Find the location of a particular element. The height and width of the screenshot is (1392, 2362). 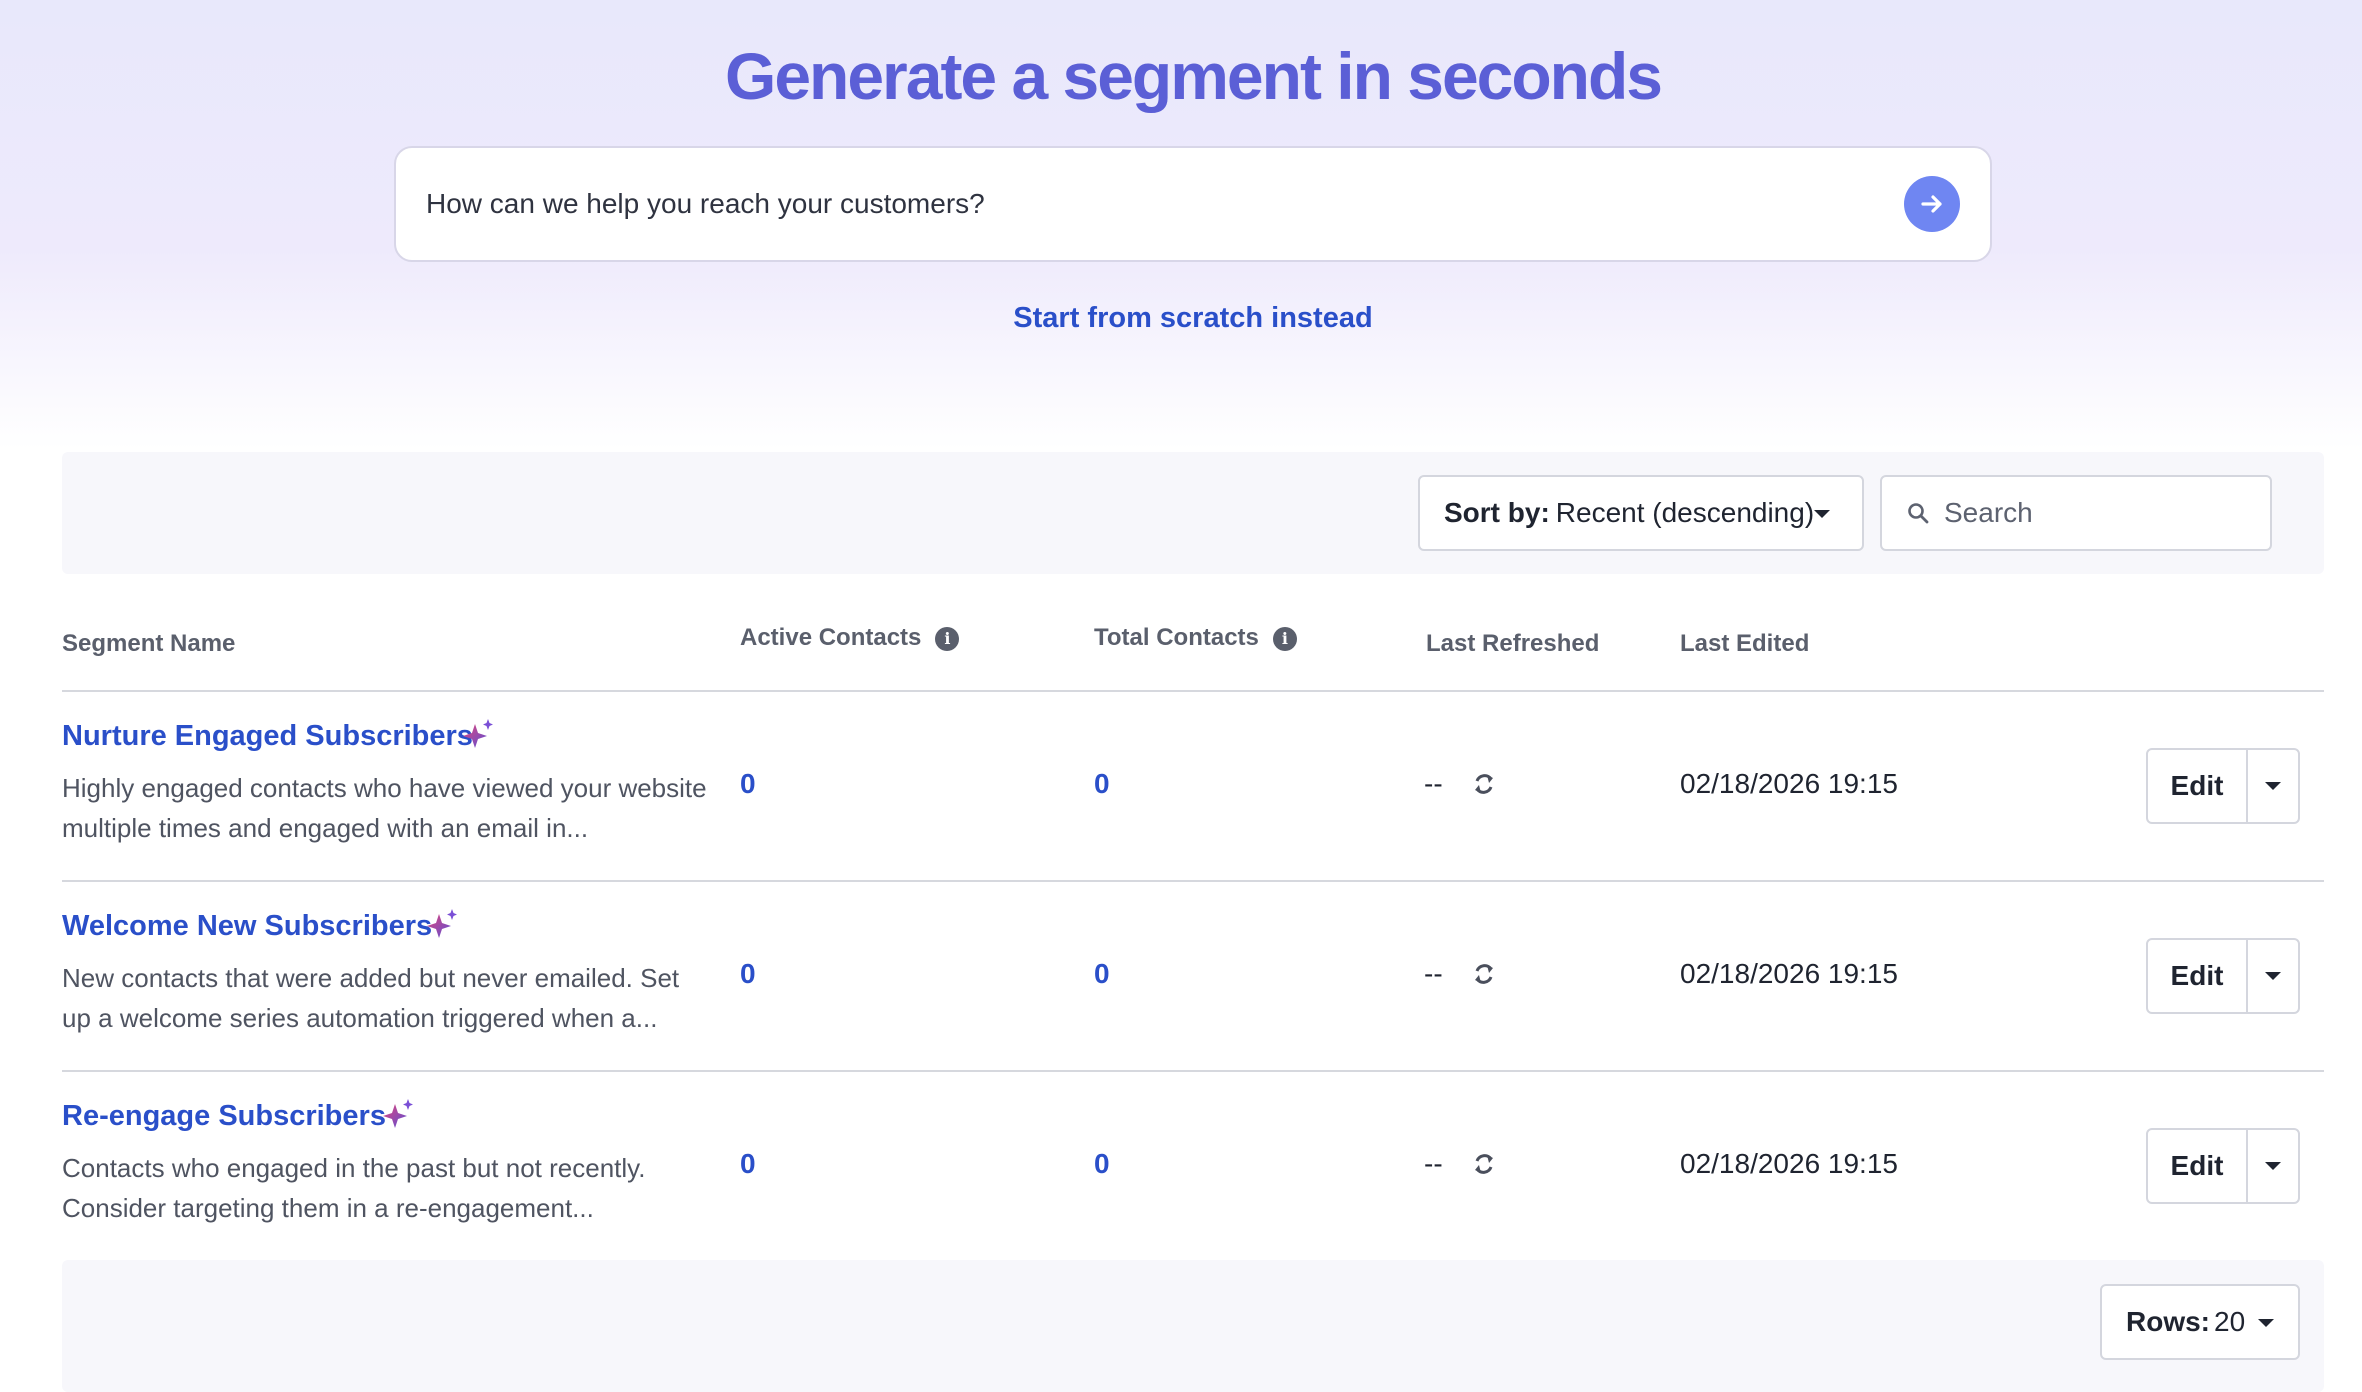

submit-prompt-button is located at coordinates (1932, 204).